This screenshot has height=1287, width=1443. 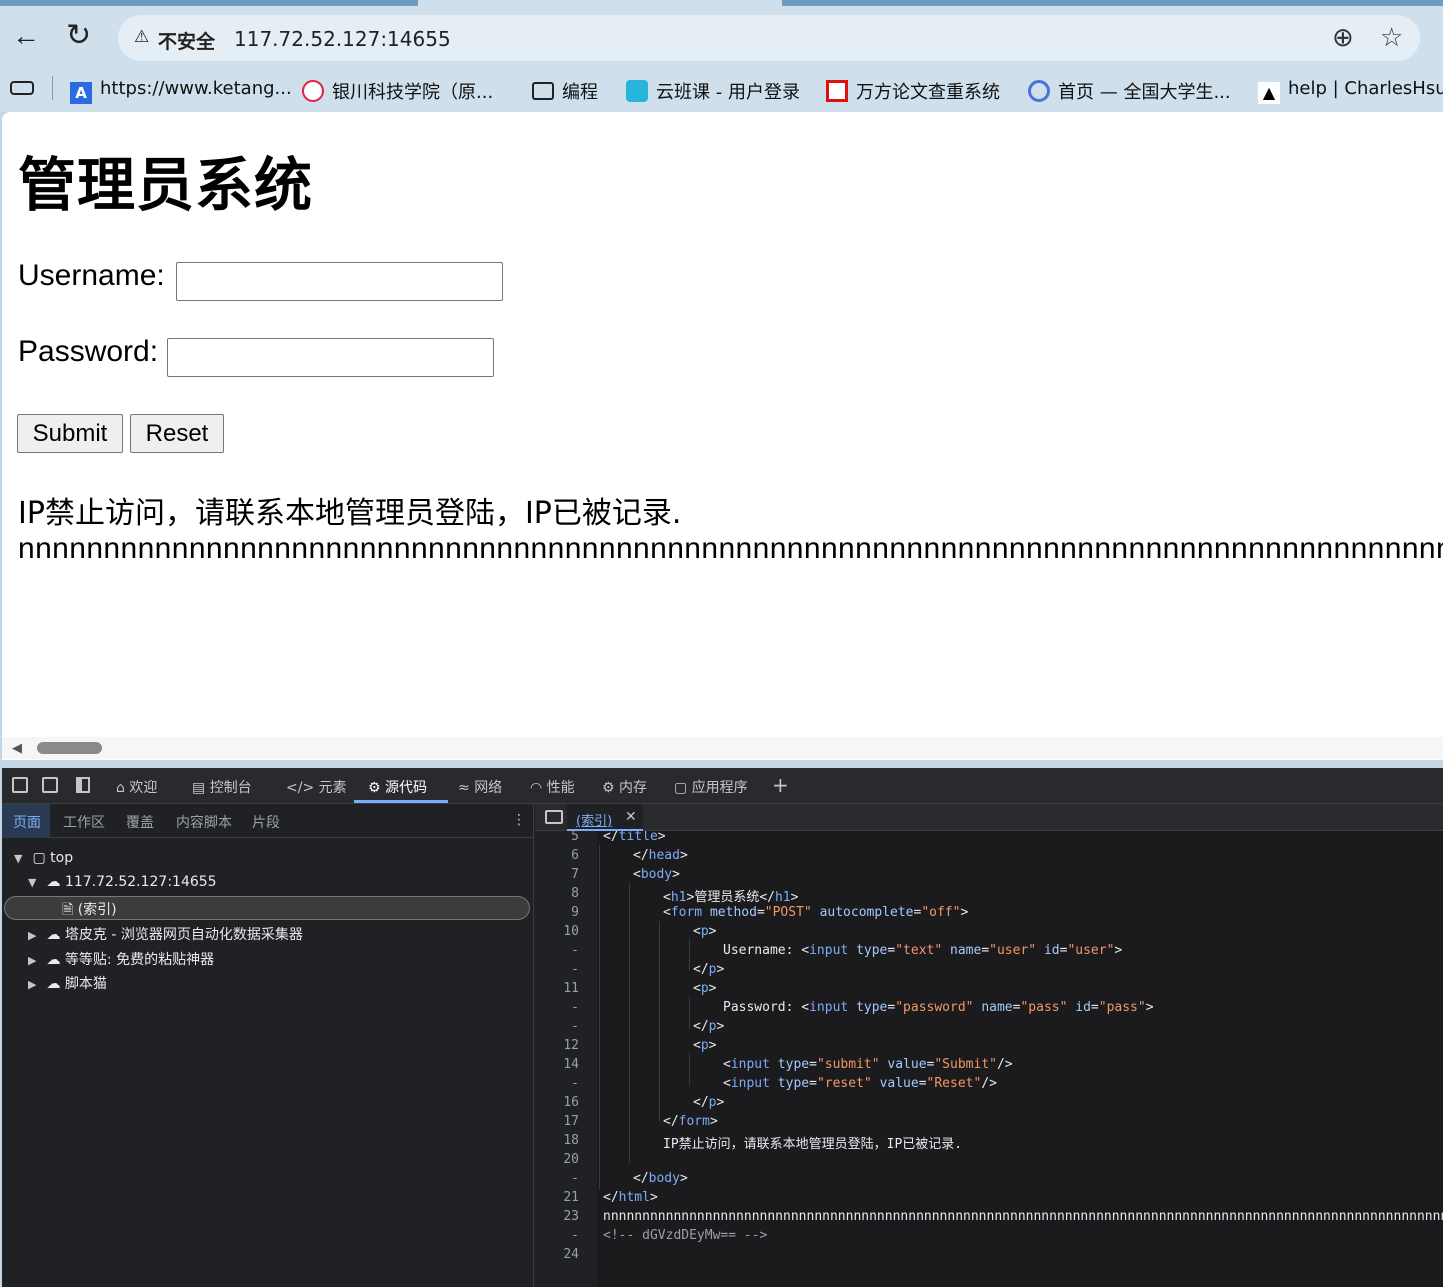 I want to click on submit-button: Submit, so click(x=70, y=433).